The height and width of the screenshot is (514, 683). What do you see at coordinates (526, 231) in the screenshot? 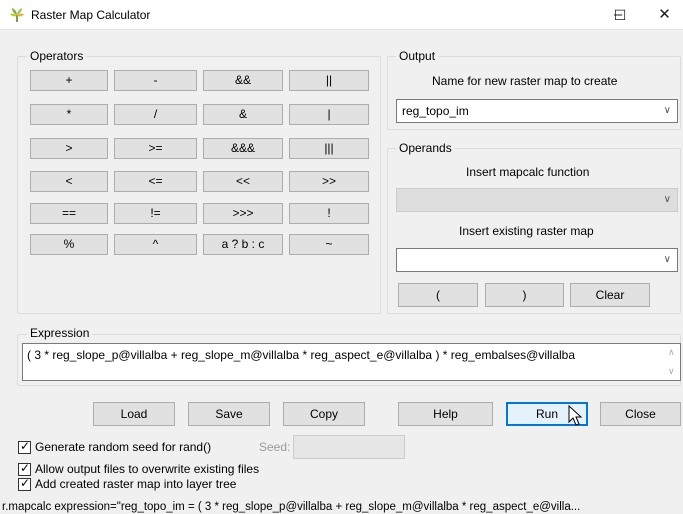
I see `raster-map-label: Insert existing raster map` at bounding box center [526, 231].